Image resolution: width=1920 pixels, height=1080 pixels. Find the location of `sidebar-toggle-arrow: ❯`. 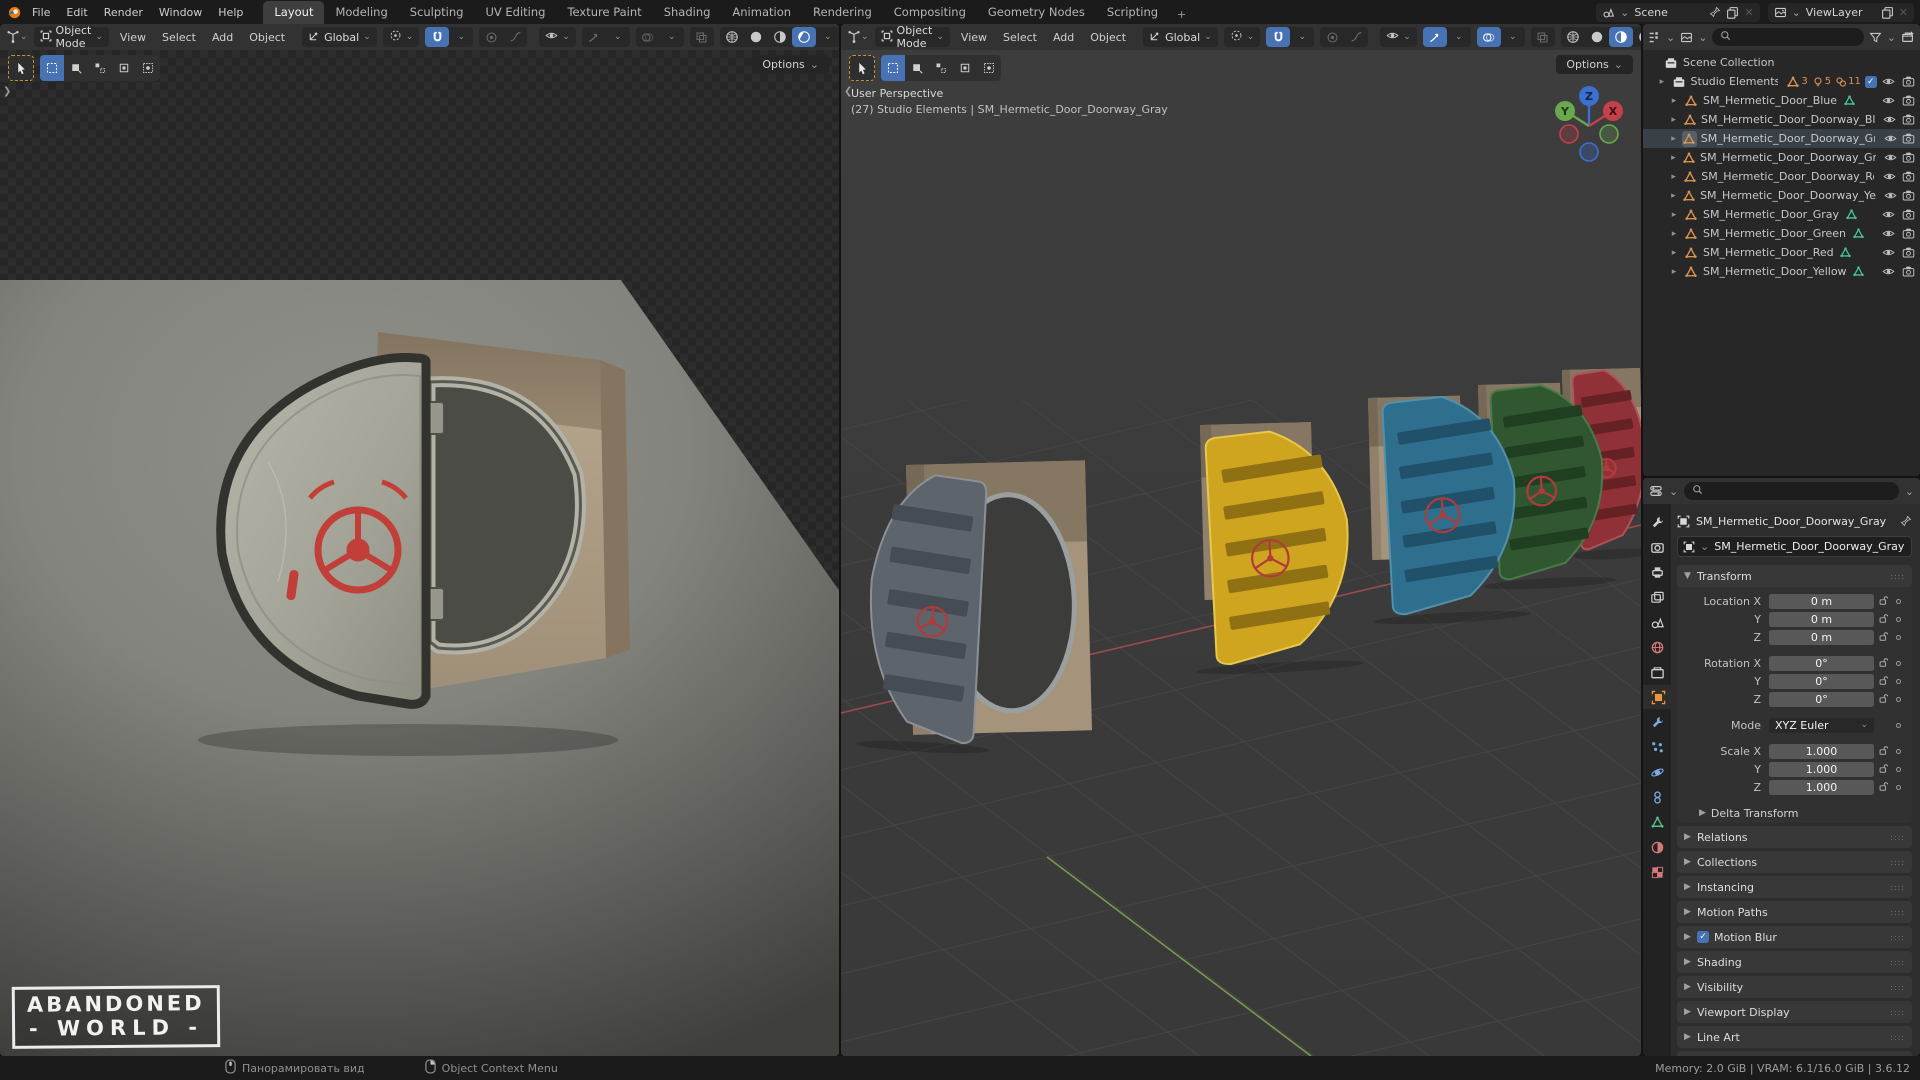

sidebar-toggle-arrow: ❯ is located at coordinates (7, 91).